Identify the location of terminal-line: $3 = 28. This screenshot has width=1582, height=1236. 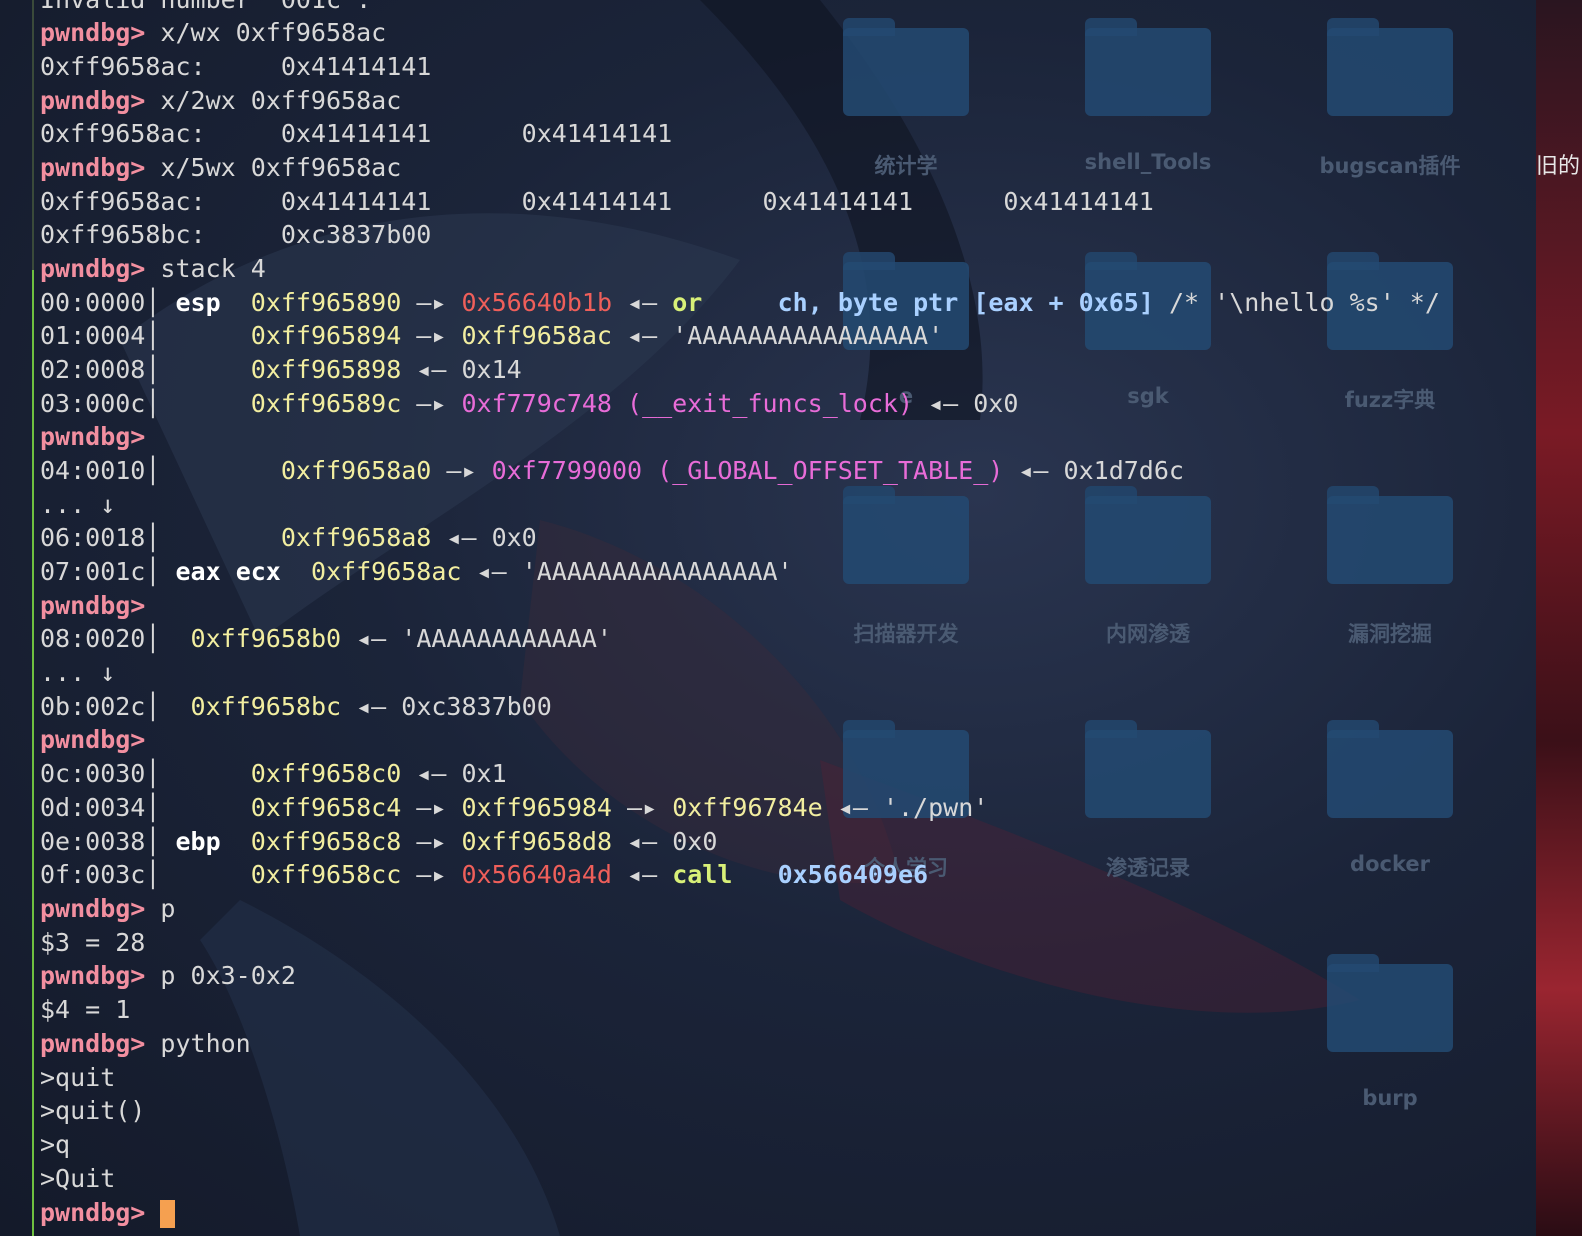
(93, 942).